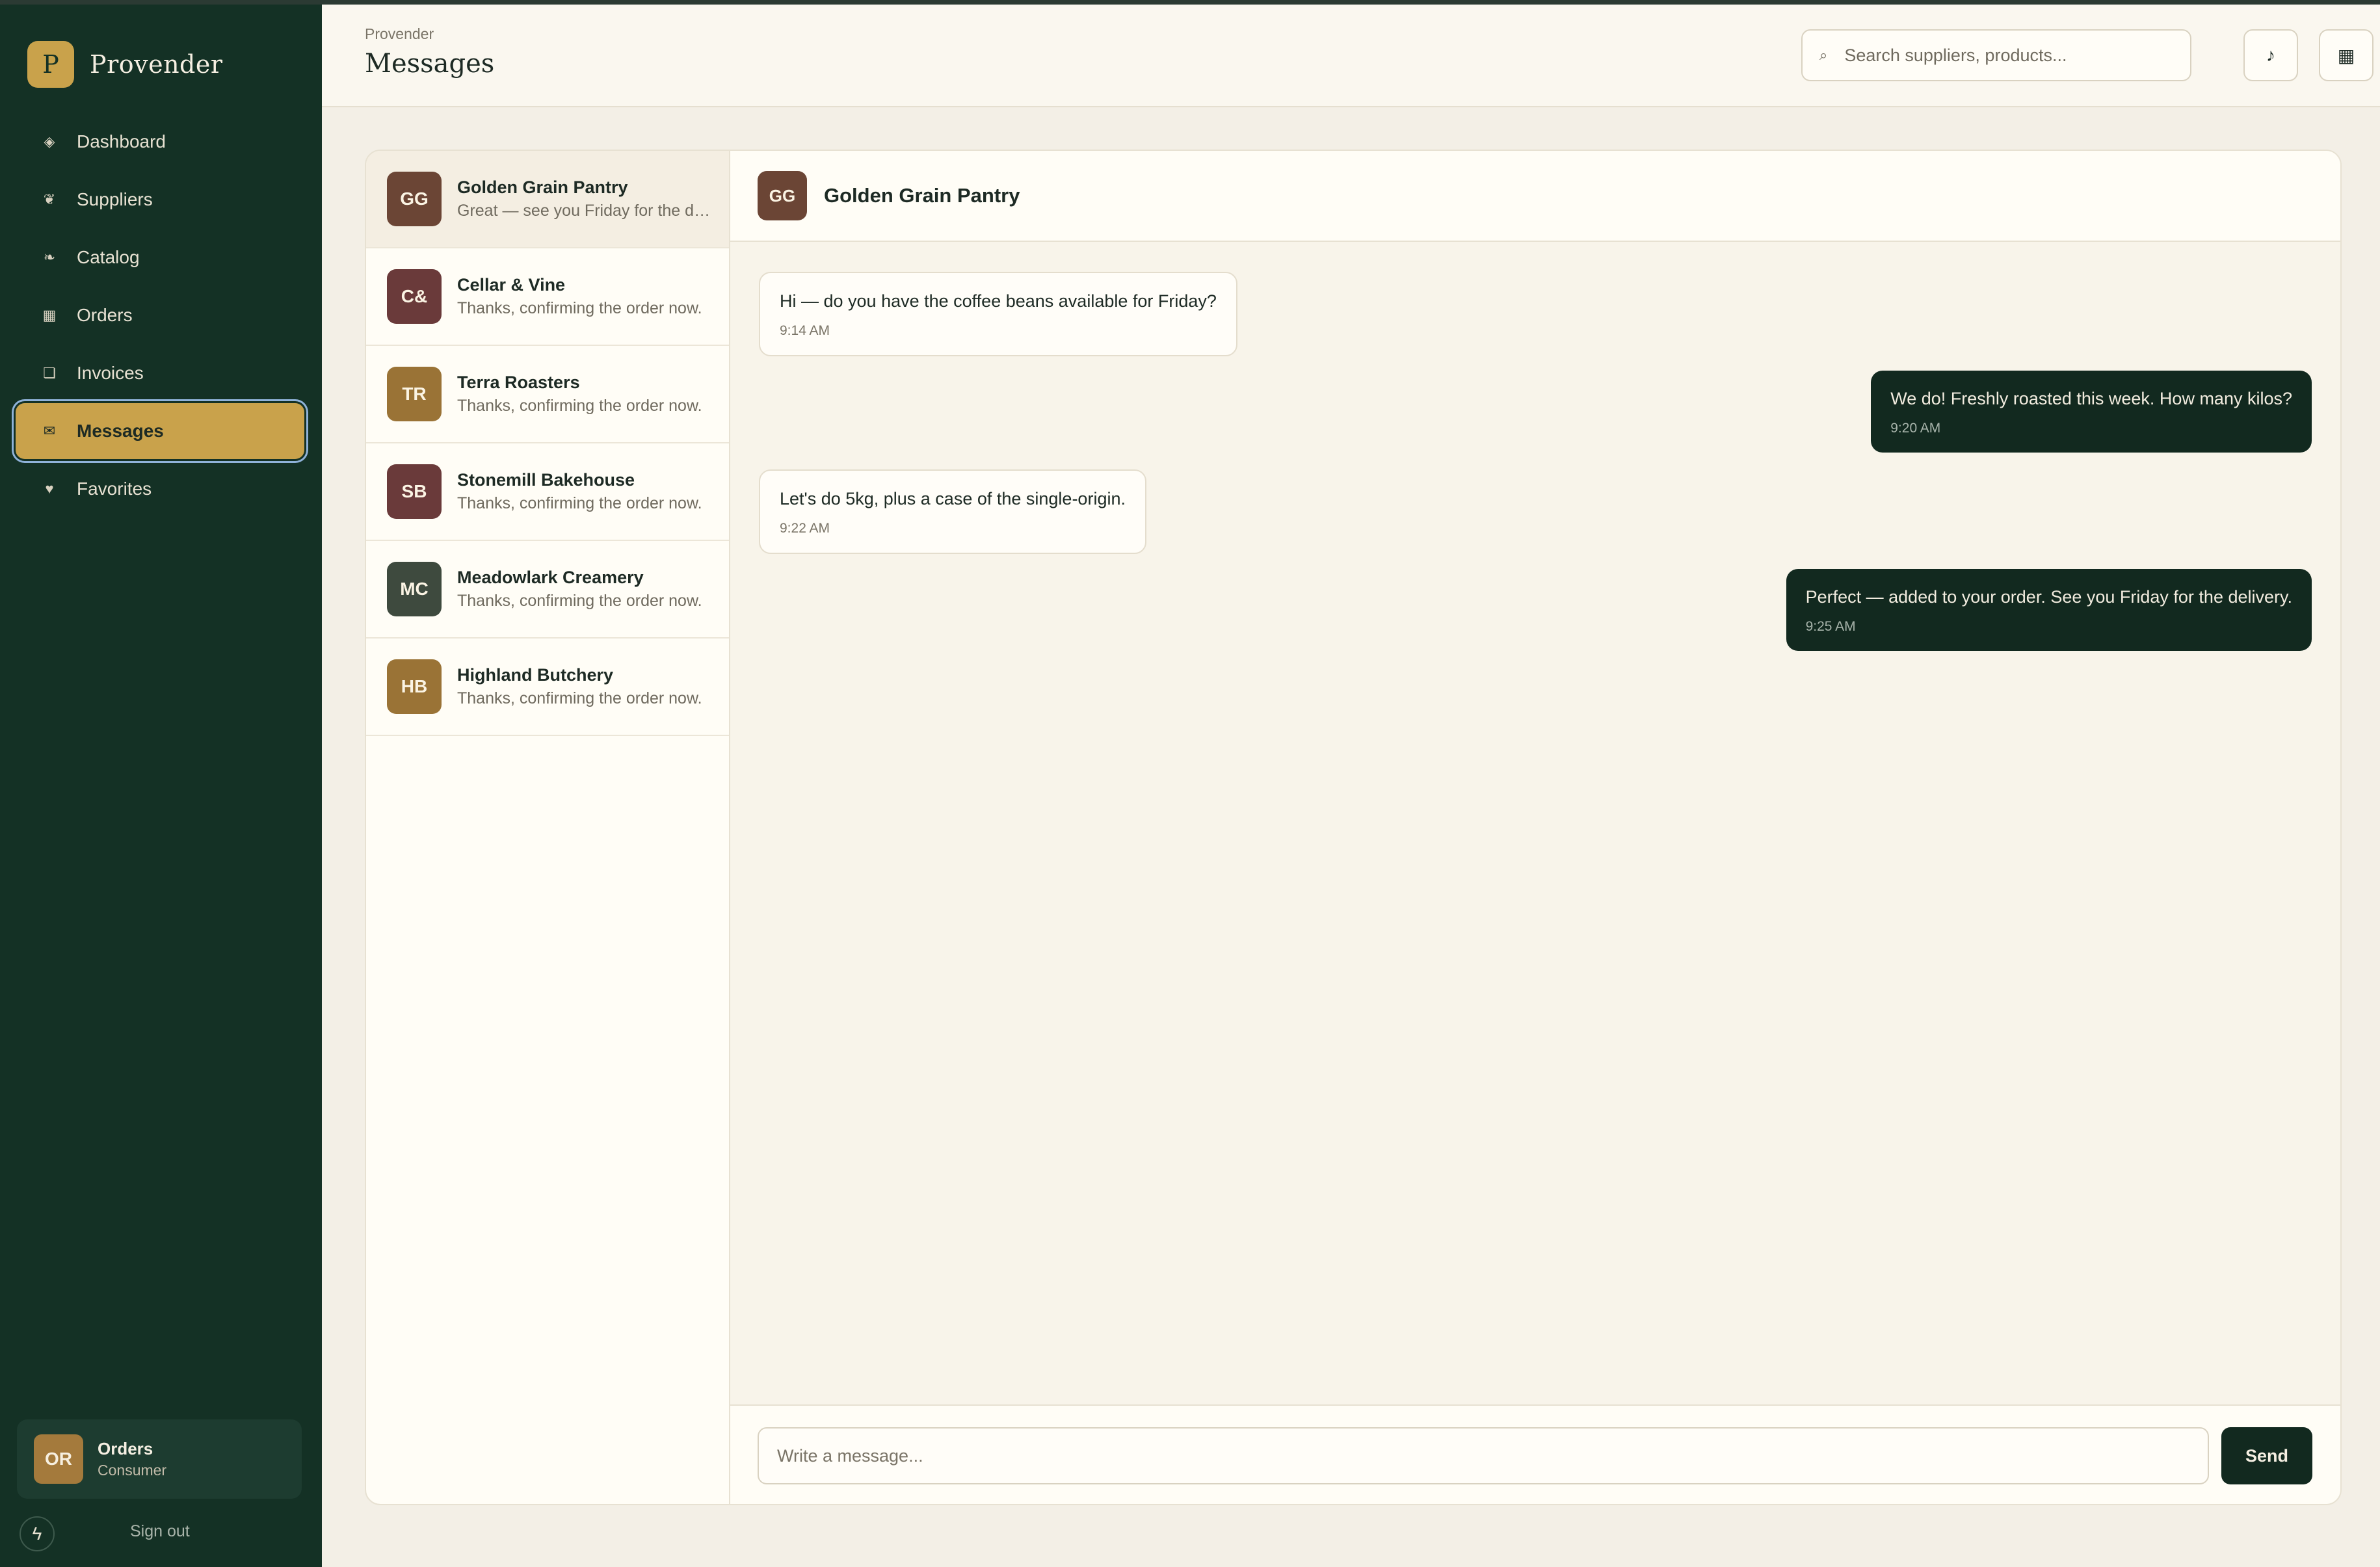 Image resolution: width=2380 pixels, height=1567 pixels. What do you see at coordinates (550, 577) in the screenshot?
I see `conversation-name: Meadowlark Creamery` at bounding box center [550, 577].